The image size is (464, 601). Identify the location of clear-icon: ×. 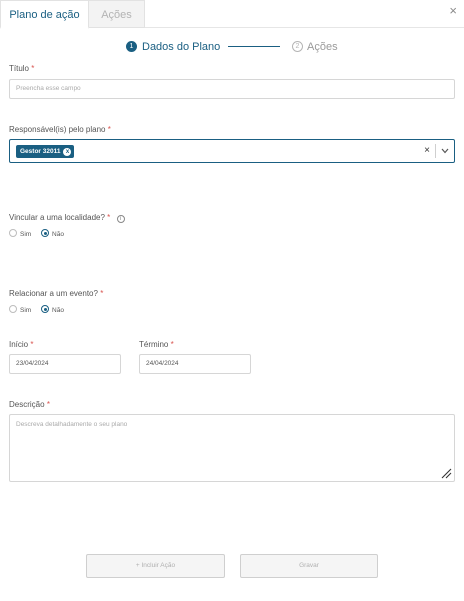
(427, 151).